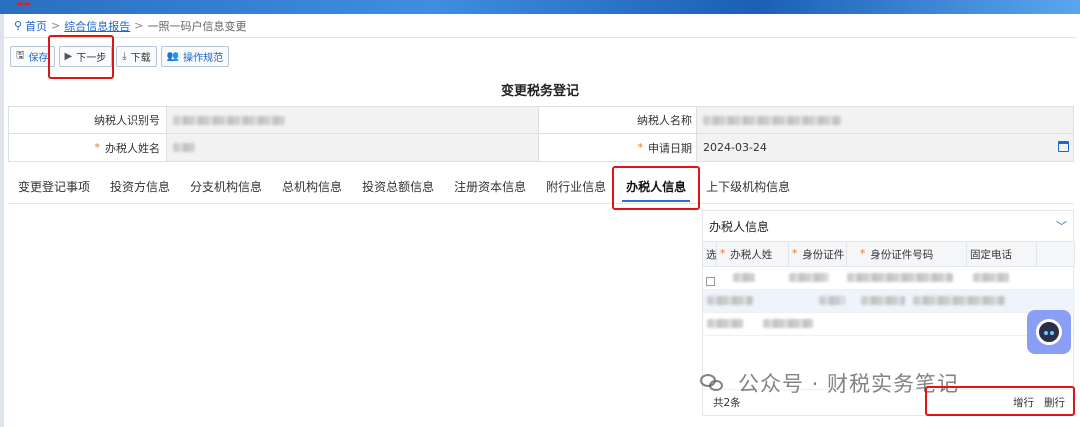 Image resolution: width=1080 pixels, height=427 pixels. Describe the element at coordinates (540, 26) in the screenshot. I see `breadcrumb: ⚲ 首页 > 综合信息报告 > 一照一码户信息变更` at that location.